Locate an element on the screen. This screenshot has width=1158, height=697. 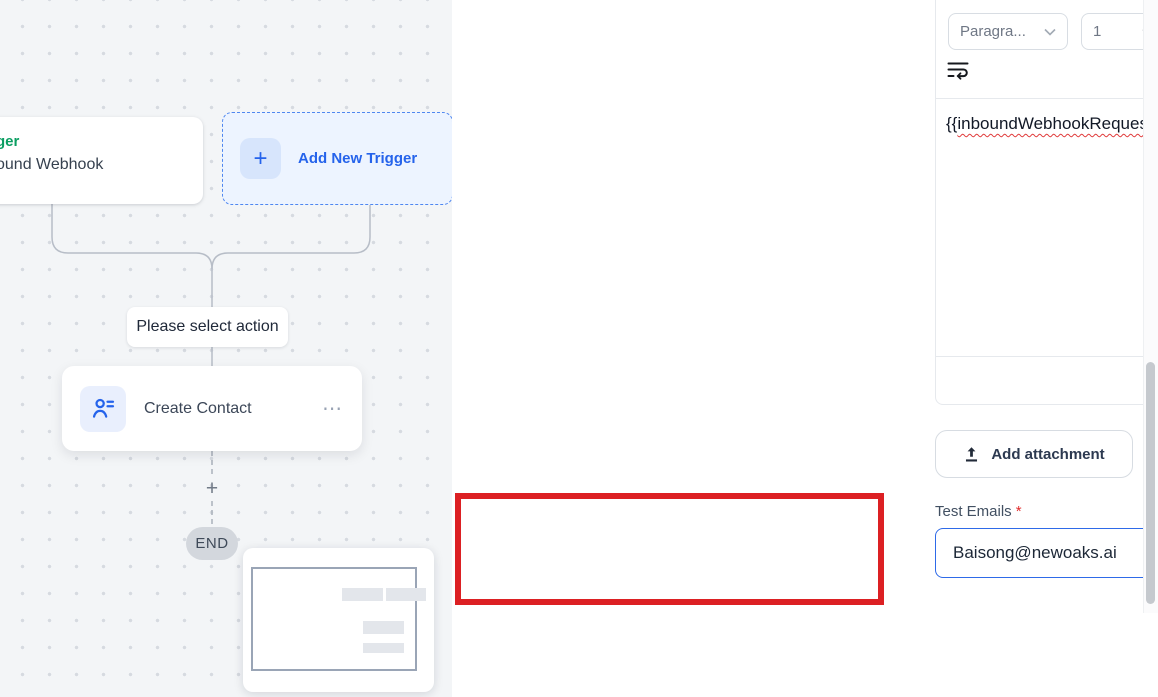
workflow-trigger-node: ger ound Webhook is located at coordinates (101, 160).